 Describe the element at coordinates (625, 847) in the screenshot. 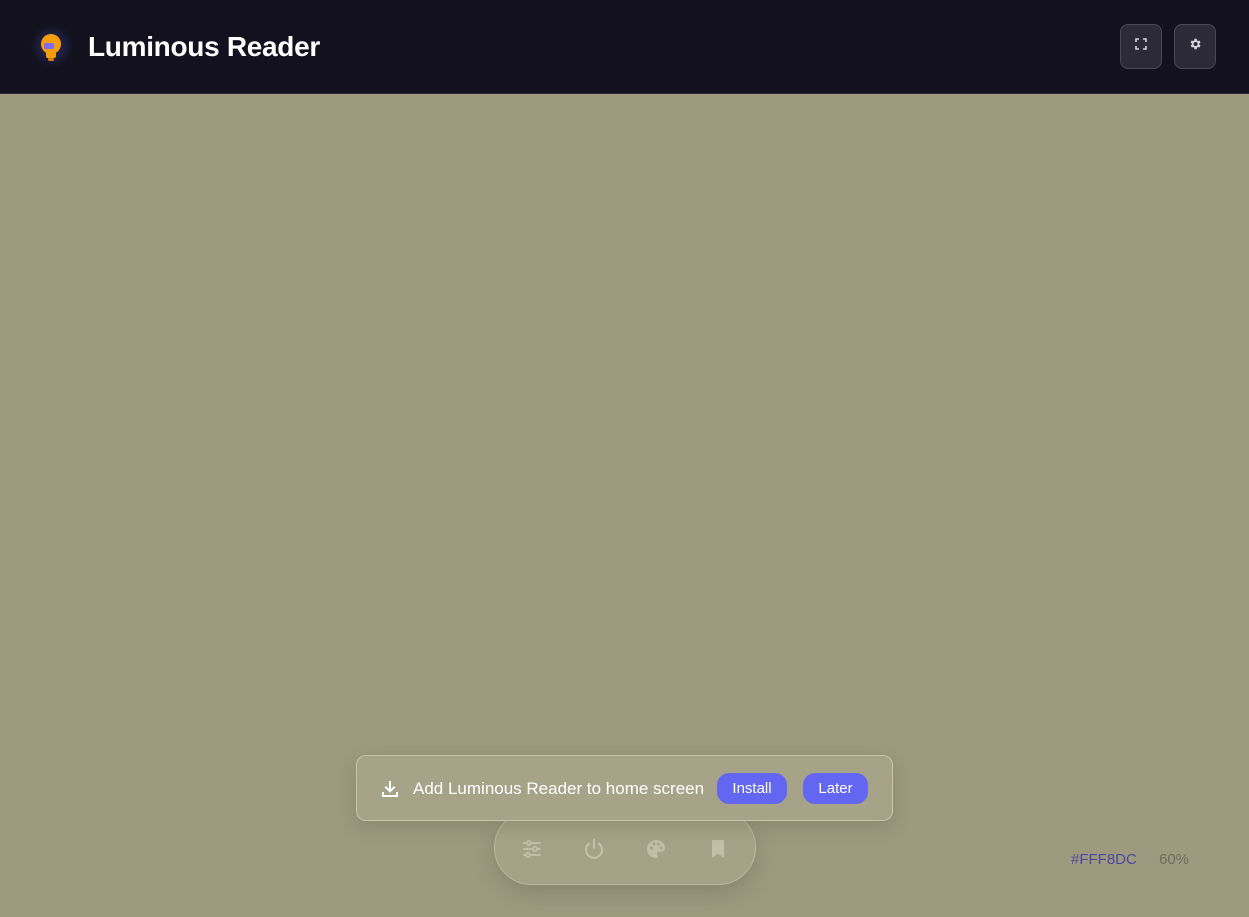

I see `bottom-dock` at that location.